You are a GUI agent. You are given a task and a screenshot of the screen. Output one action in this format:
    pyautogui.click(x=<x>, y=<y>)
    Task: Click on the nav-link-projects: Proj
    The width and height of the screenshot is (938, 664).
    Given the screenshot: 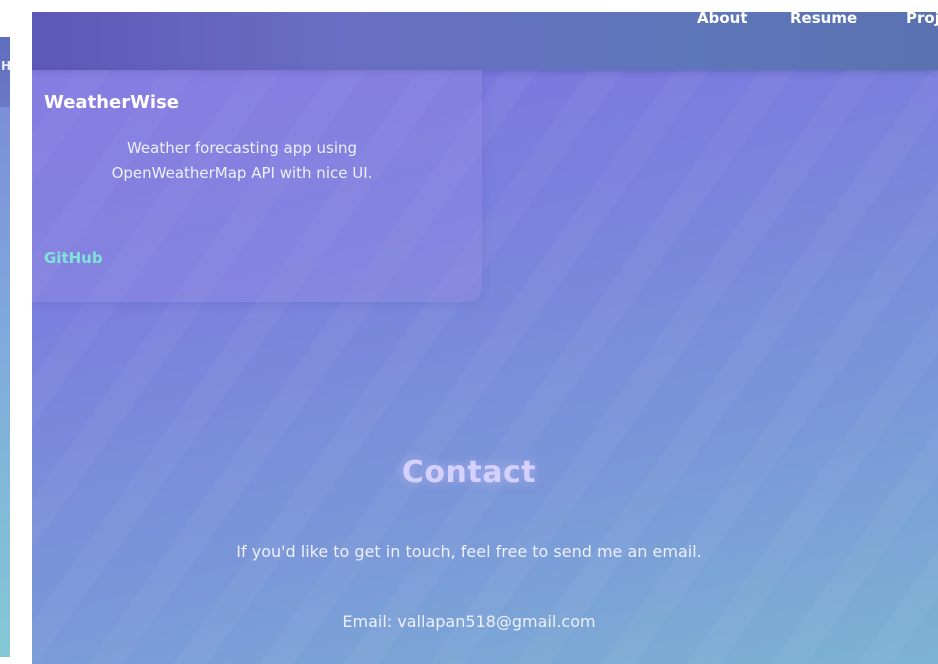 What is the action you would take?
    pyautogui.click(x=922, y=19)
    